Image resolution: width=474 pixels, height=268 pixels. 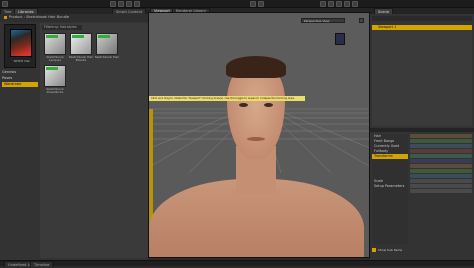 I want to click on viewport-options-icon, so click(x=361, y=20).